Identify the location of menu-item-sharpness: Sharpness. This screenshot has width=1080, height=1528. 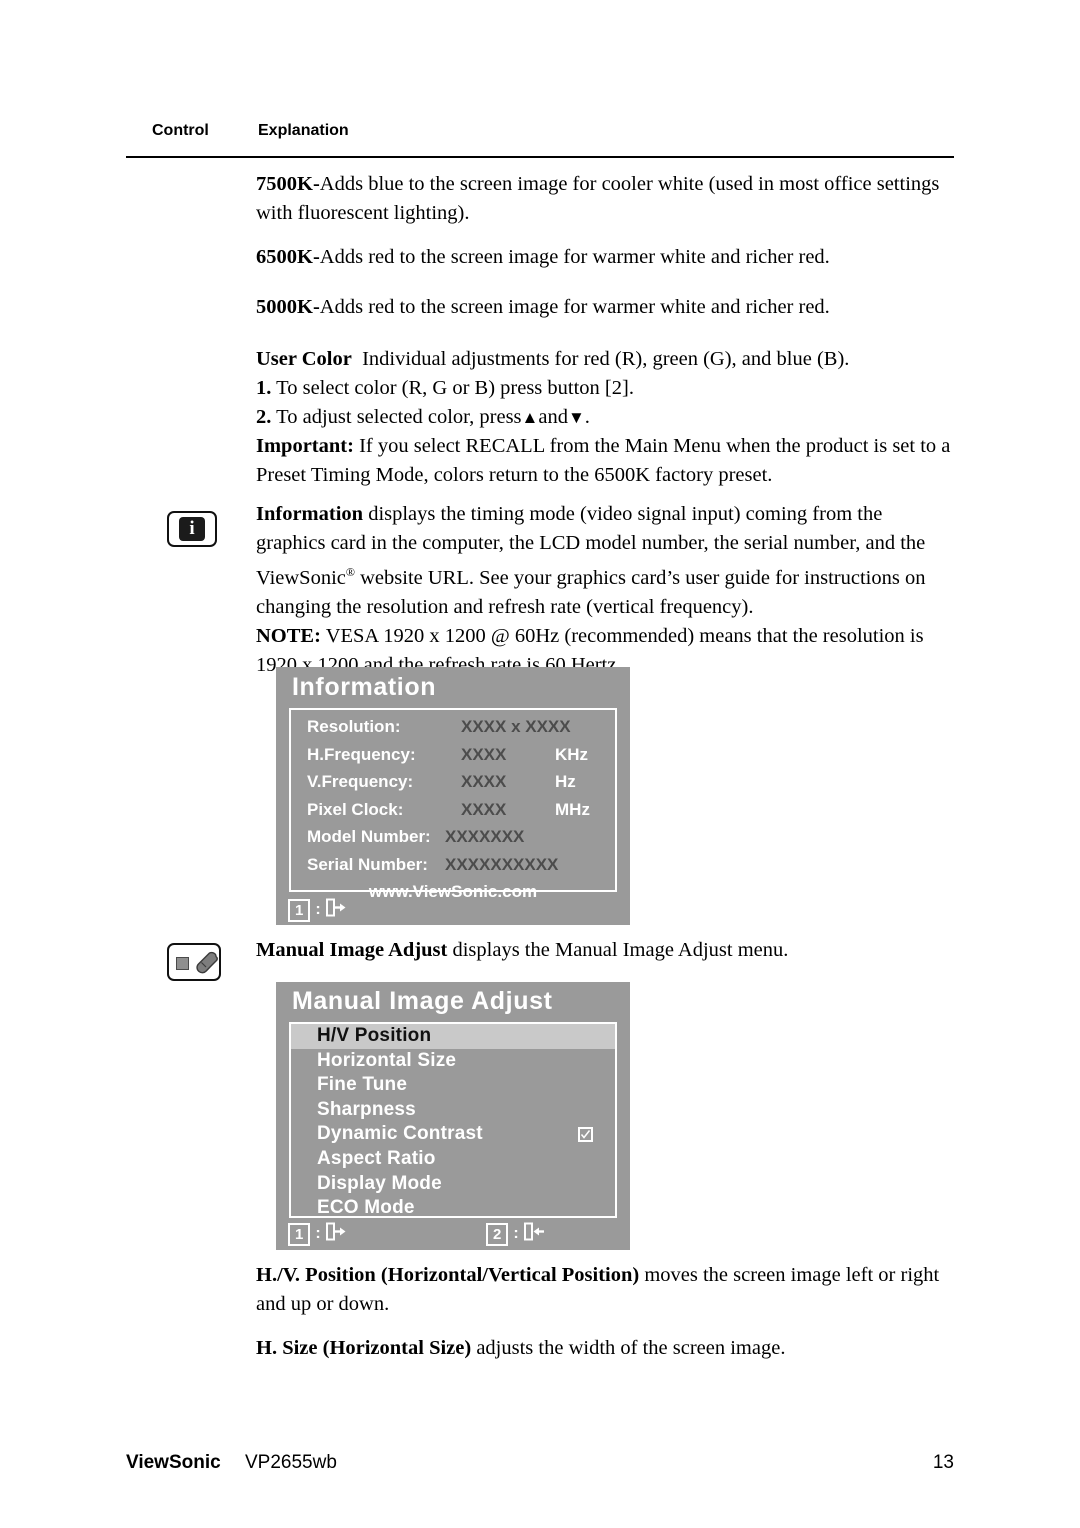
(453, 1110).